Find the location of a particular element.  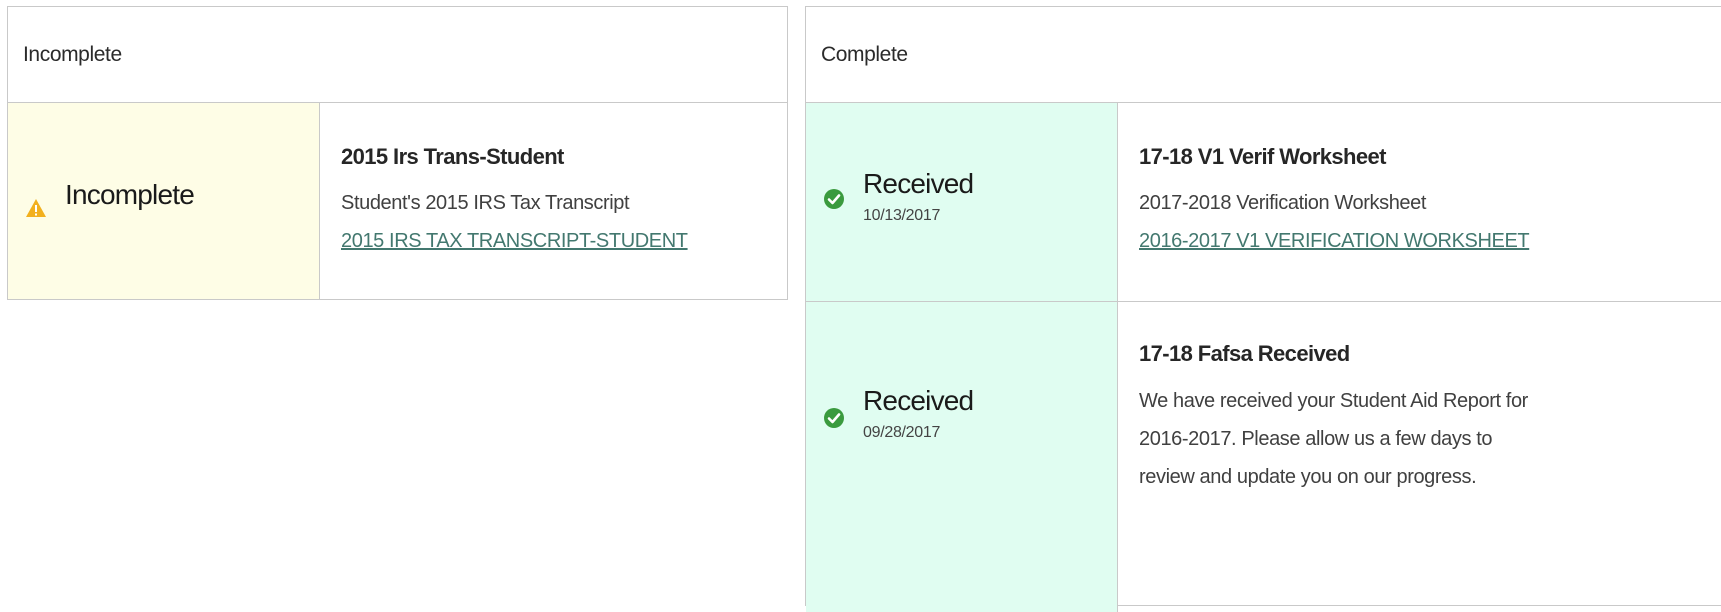

status-cell: Received 10/13/2017 is located at coordinates (962, 202).